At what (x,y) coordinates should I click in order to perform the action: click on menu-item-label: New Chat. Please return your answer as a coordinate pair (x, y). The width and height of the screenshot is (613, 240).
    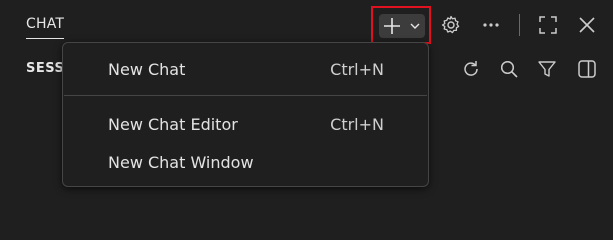
    Looking at the image, I should click on (147, 69).